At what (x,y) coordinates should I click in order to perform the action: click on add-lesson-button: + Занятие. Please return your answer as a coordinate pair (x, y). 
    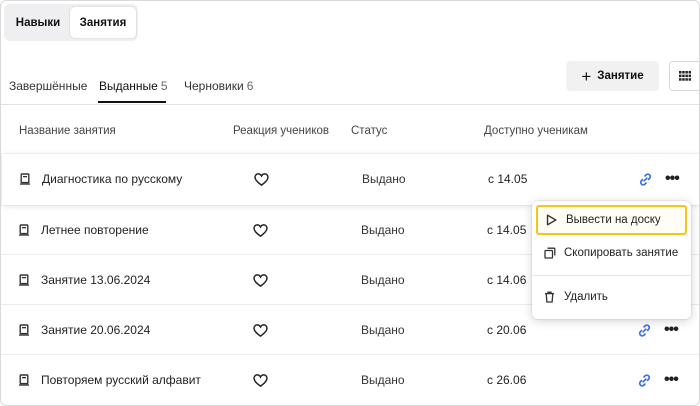
    Looking at the image, I should click on (612, 76).